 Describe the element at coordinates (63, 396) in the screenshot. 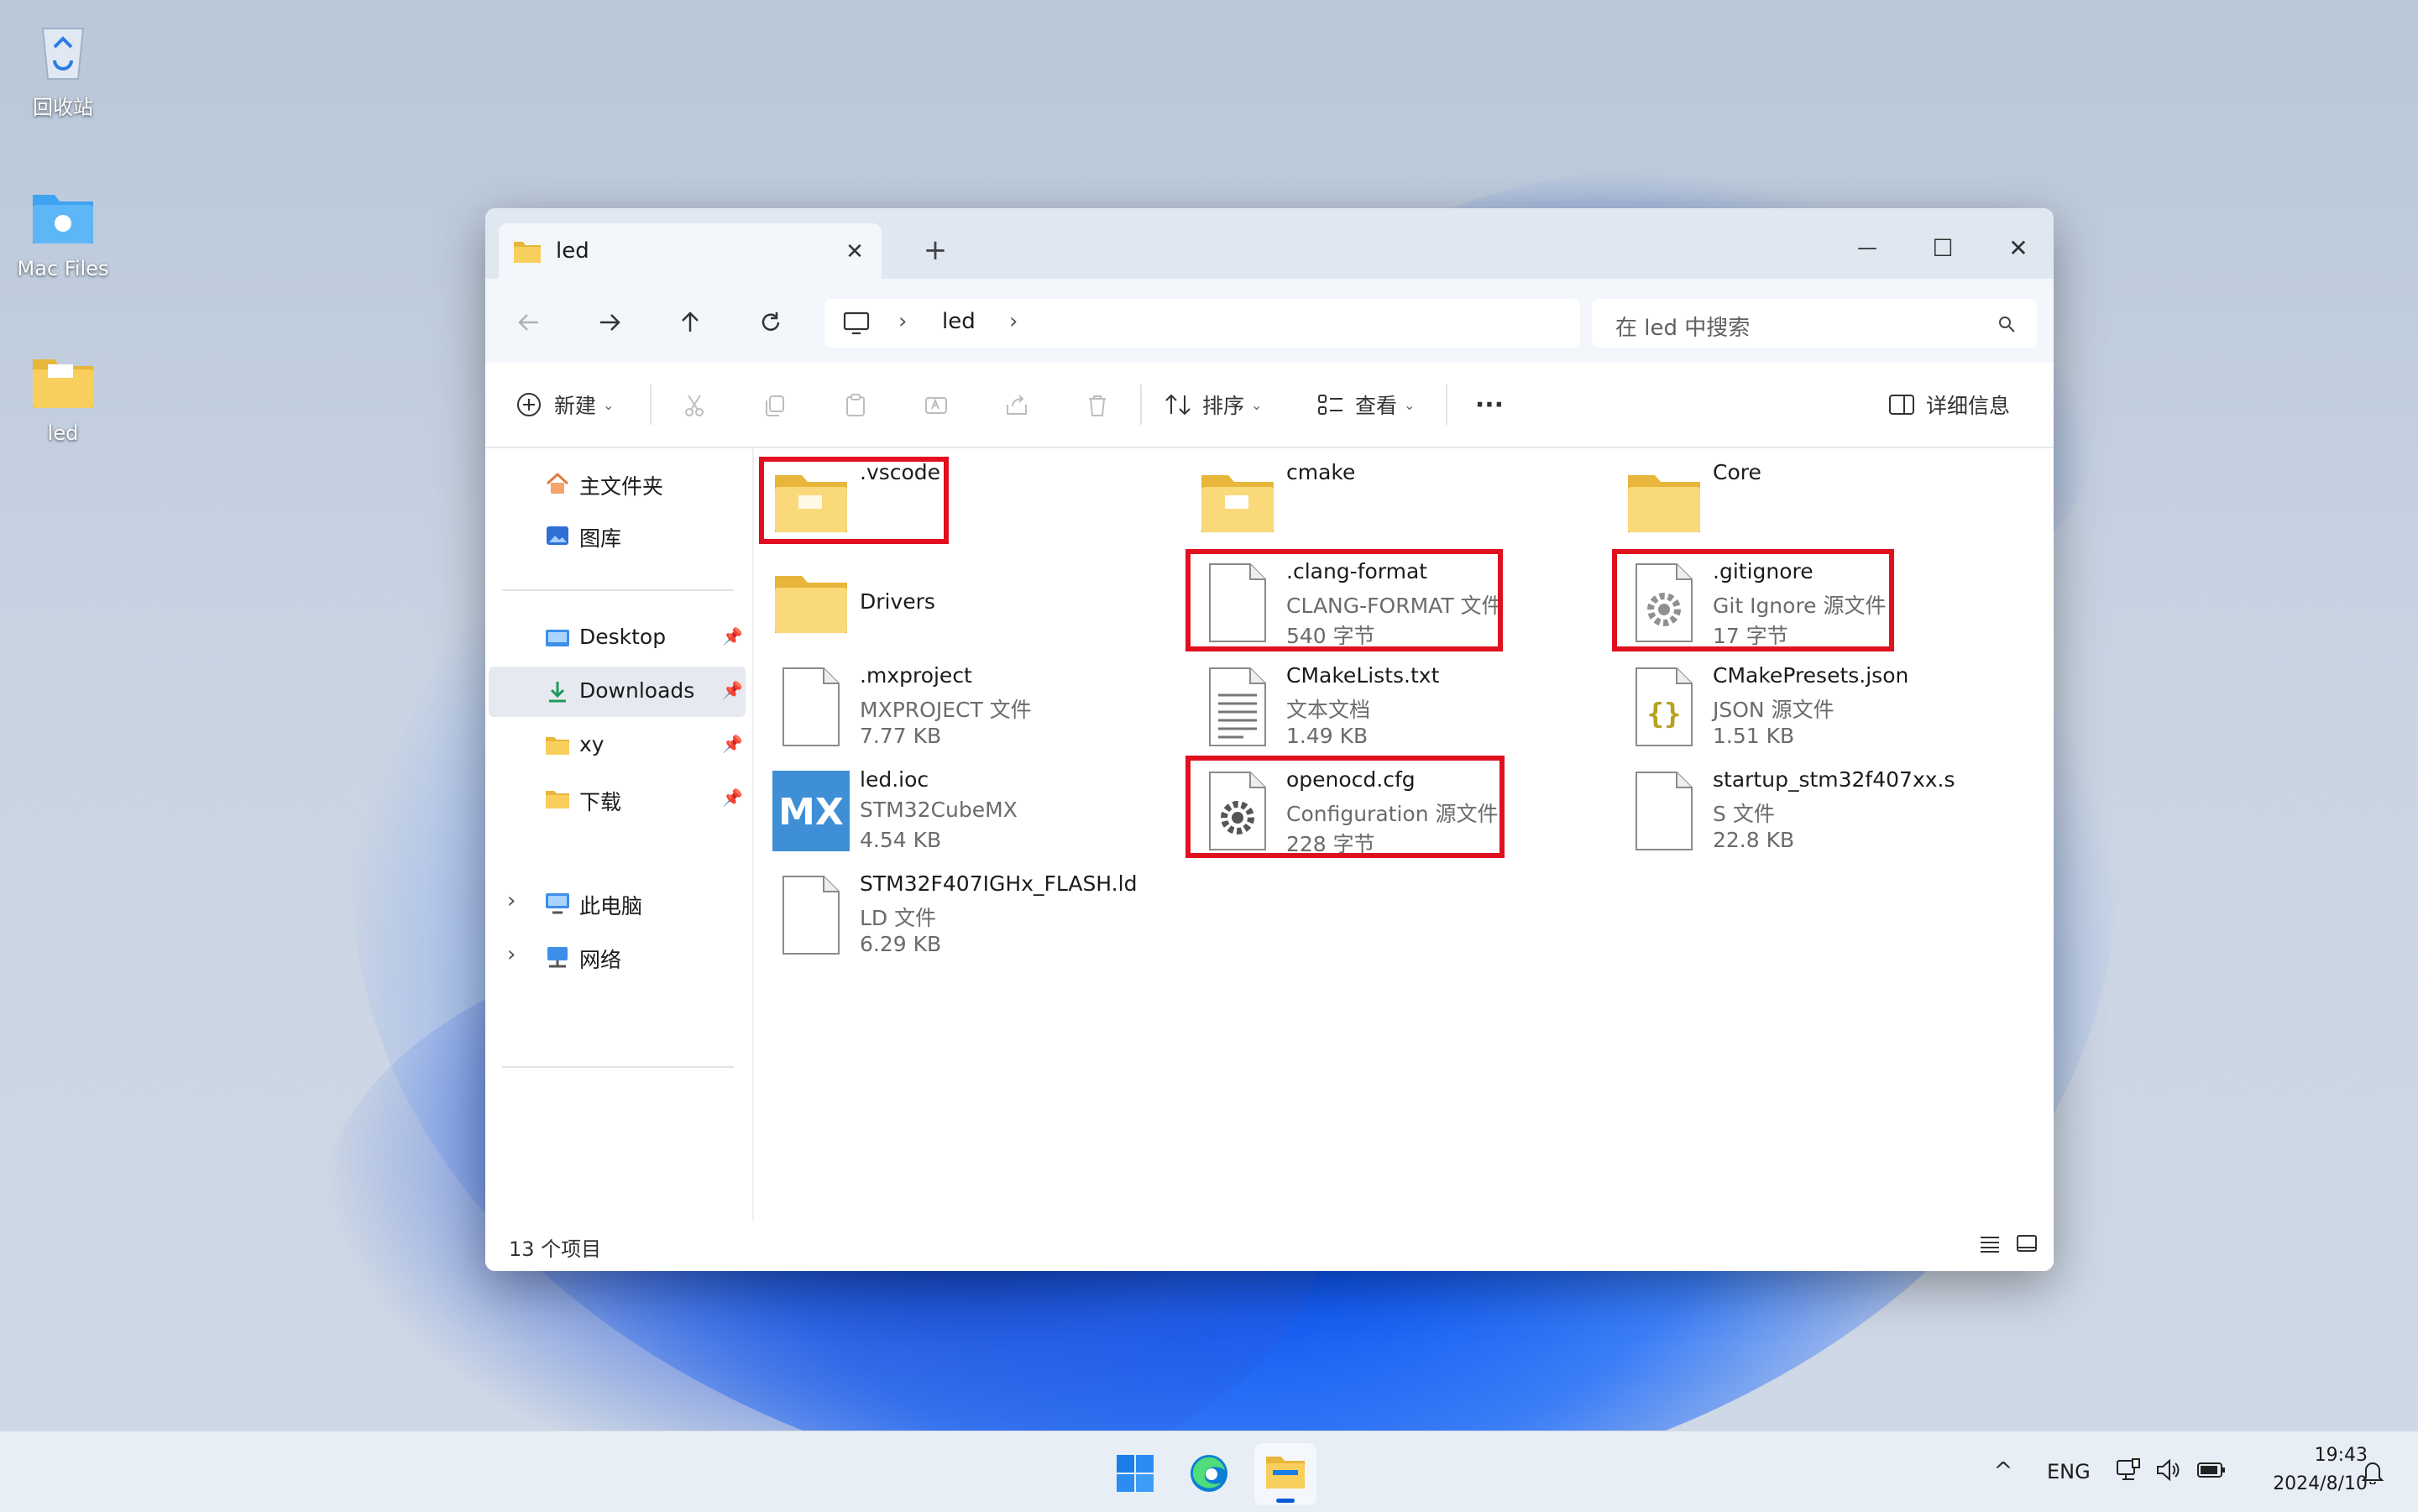

I see `desktop-icon-led: led` at that location.